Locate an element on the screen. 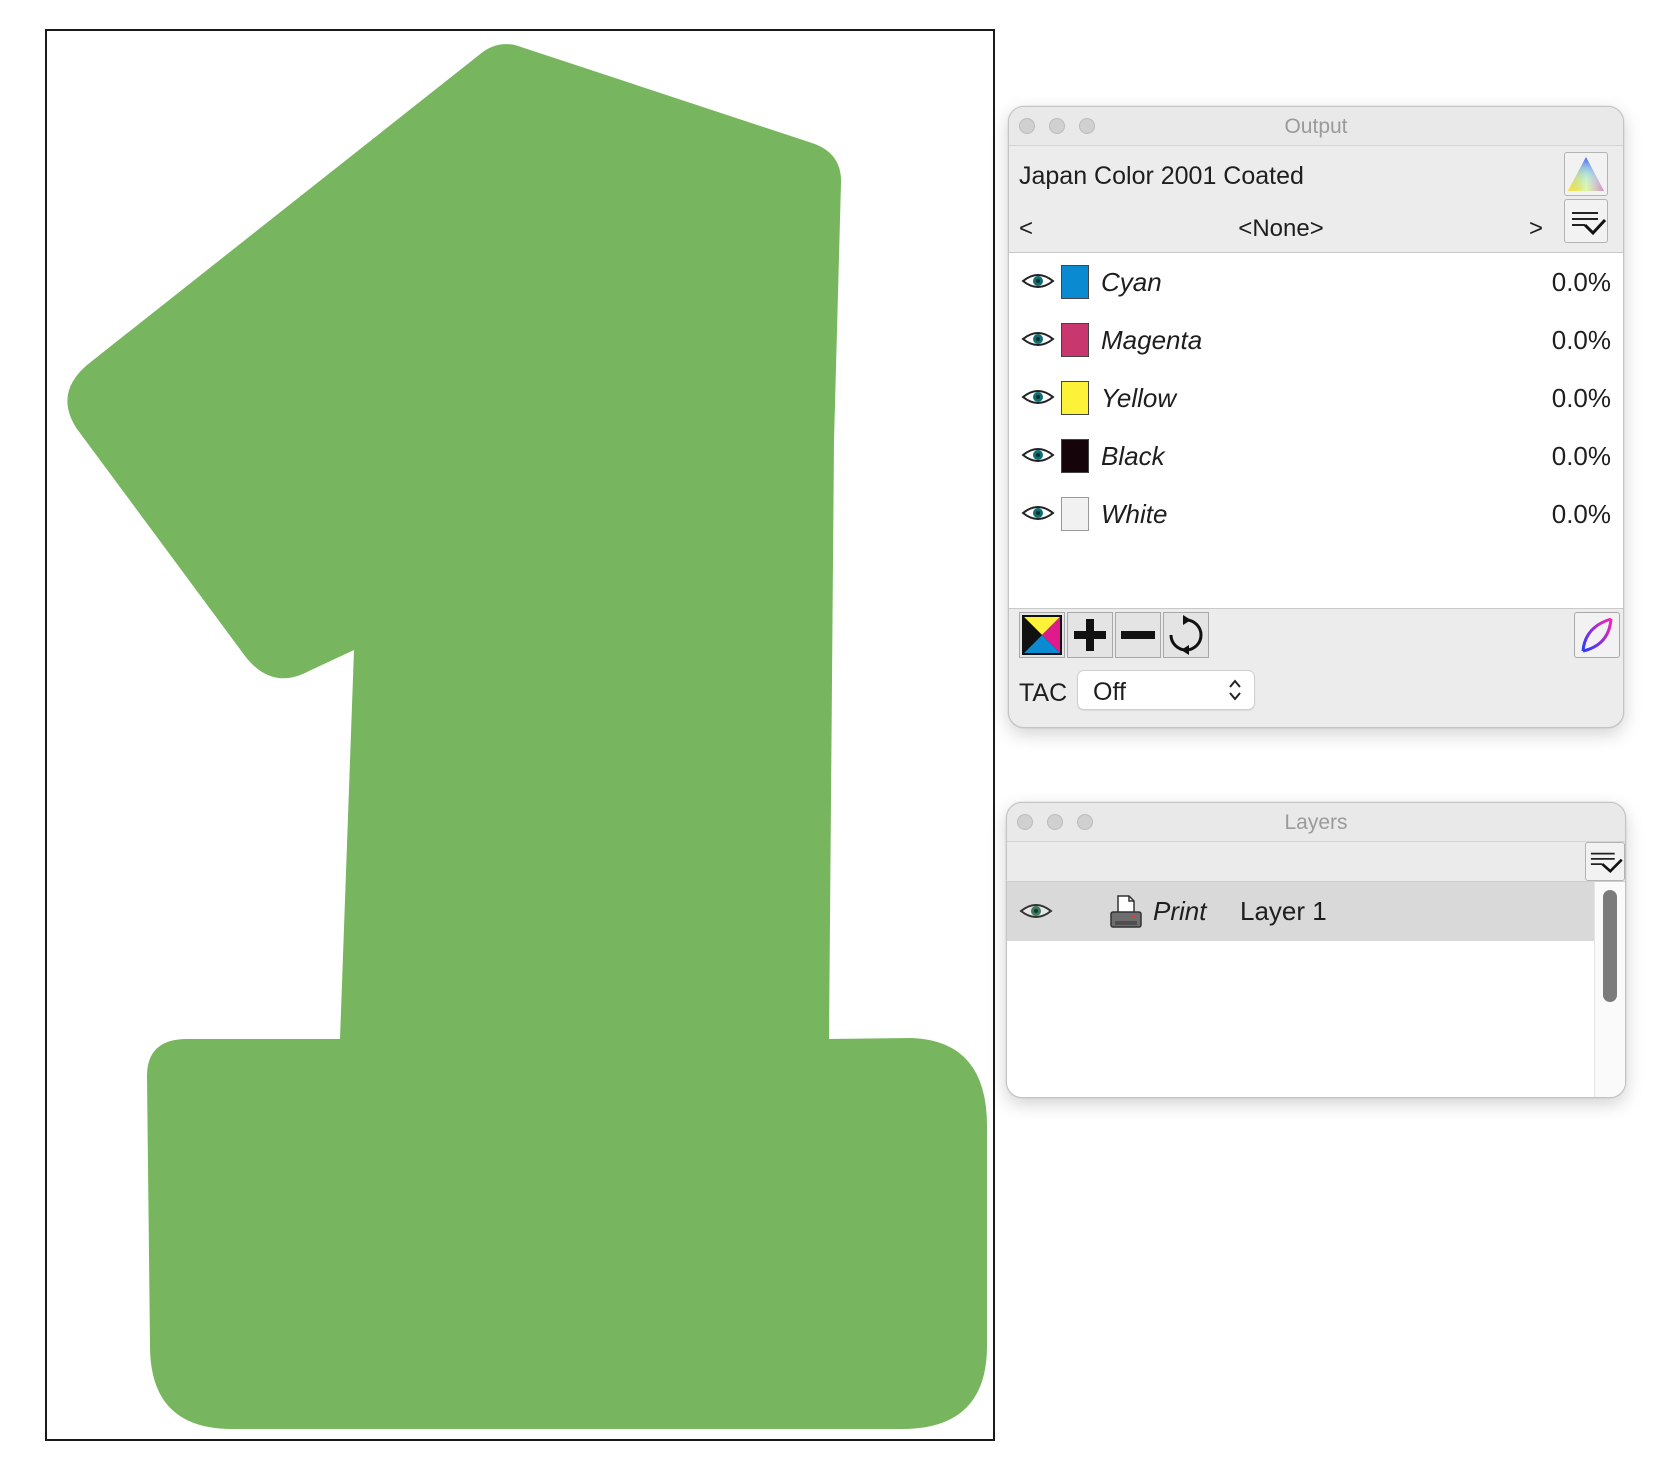 This screenshot has width=1664, height=1472. layer-row: Print Layer 1 is located at coordinates (1301, 911).